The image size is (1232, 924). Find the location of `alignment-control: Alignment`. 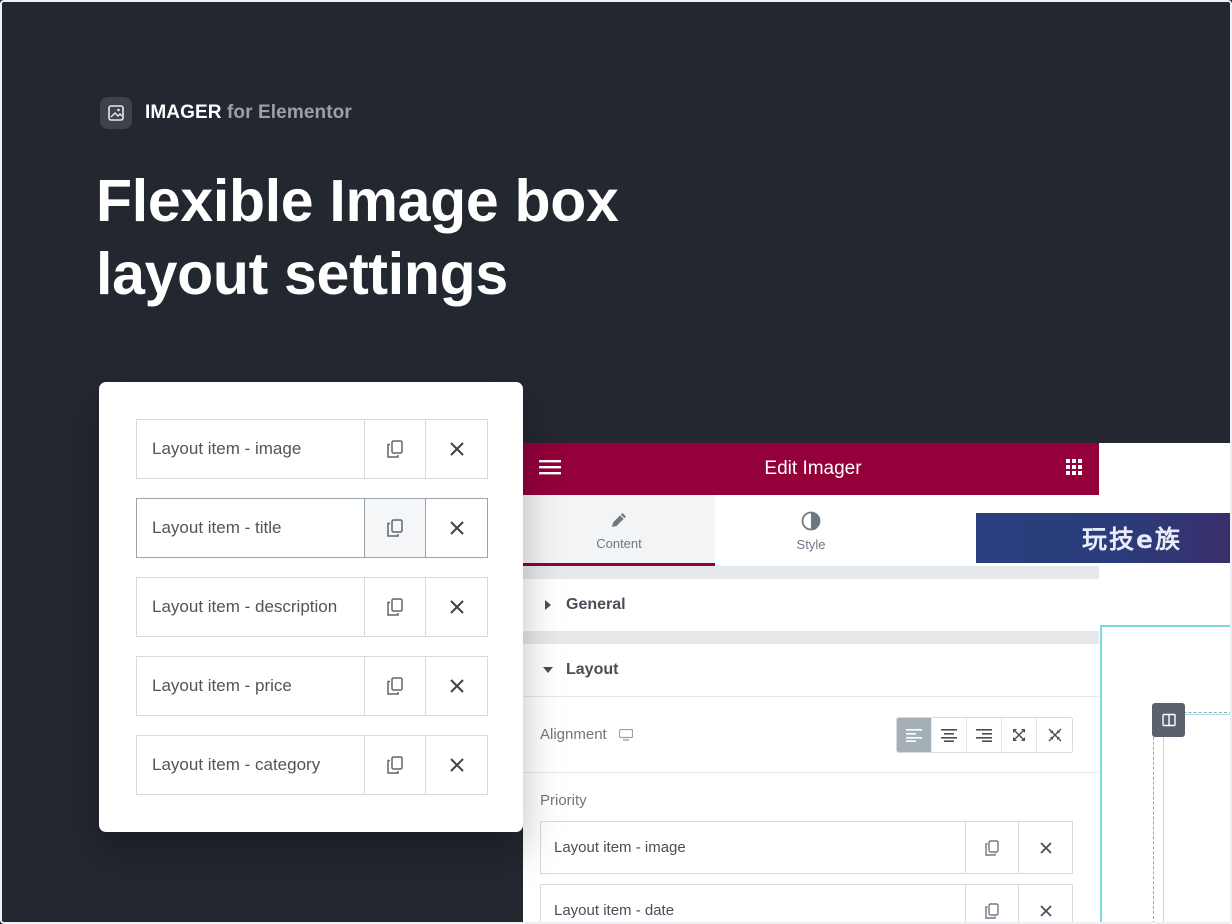

alignment-control: Alignment is located at coordinates (811, 735).